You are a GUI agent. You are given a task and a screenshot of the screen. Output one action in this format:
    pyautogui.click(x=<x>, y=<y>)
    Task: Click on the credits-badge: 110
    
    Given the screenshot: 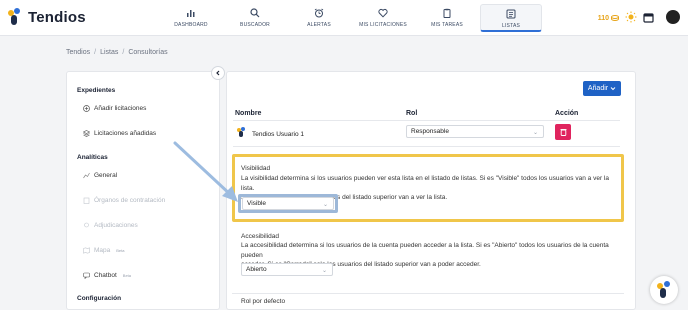 What is the action you would take?
    pyautogui.click(x=608, y=18)
    